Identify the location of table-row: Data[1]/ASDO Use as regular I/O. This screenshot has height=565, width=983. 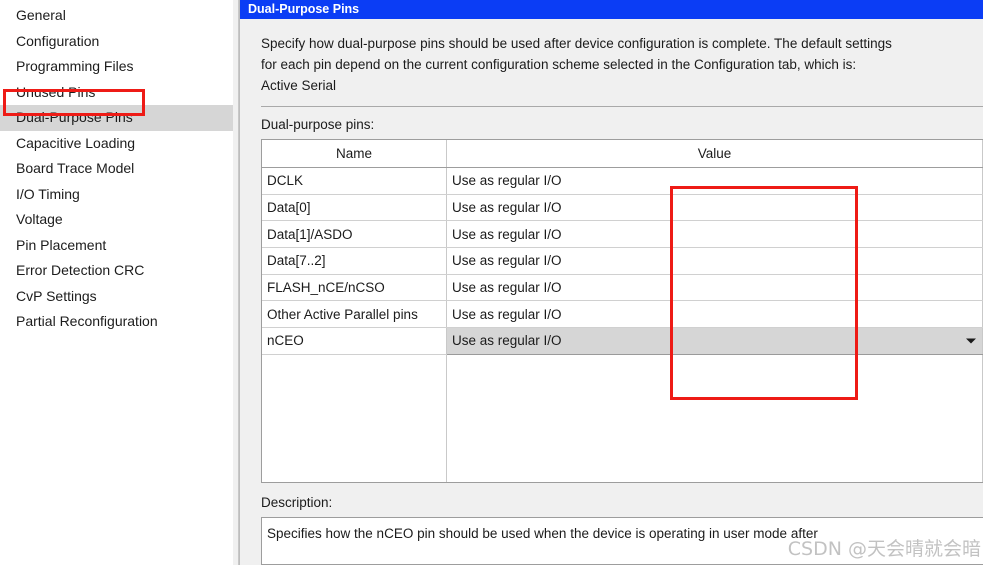
(622, 234).